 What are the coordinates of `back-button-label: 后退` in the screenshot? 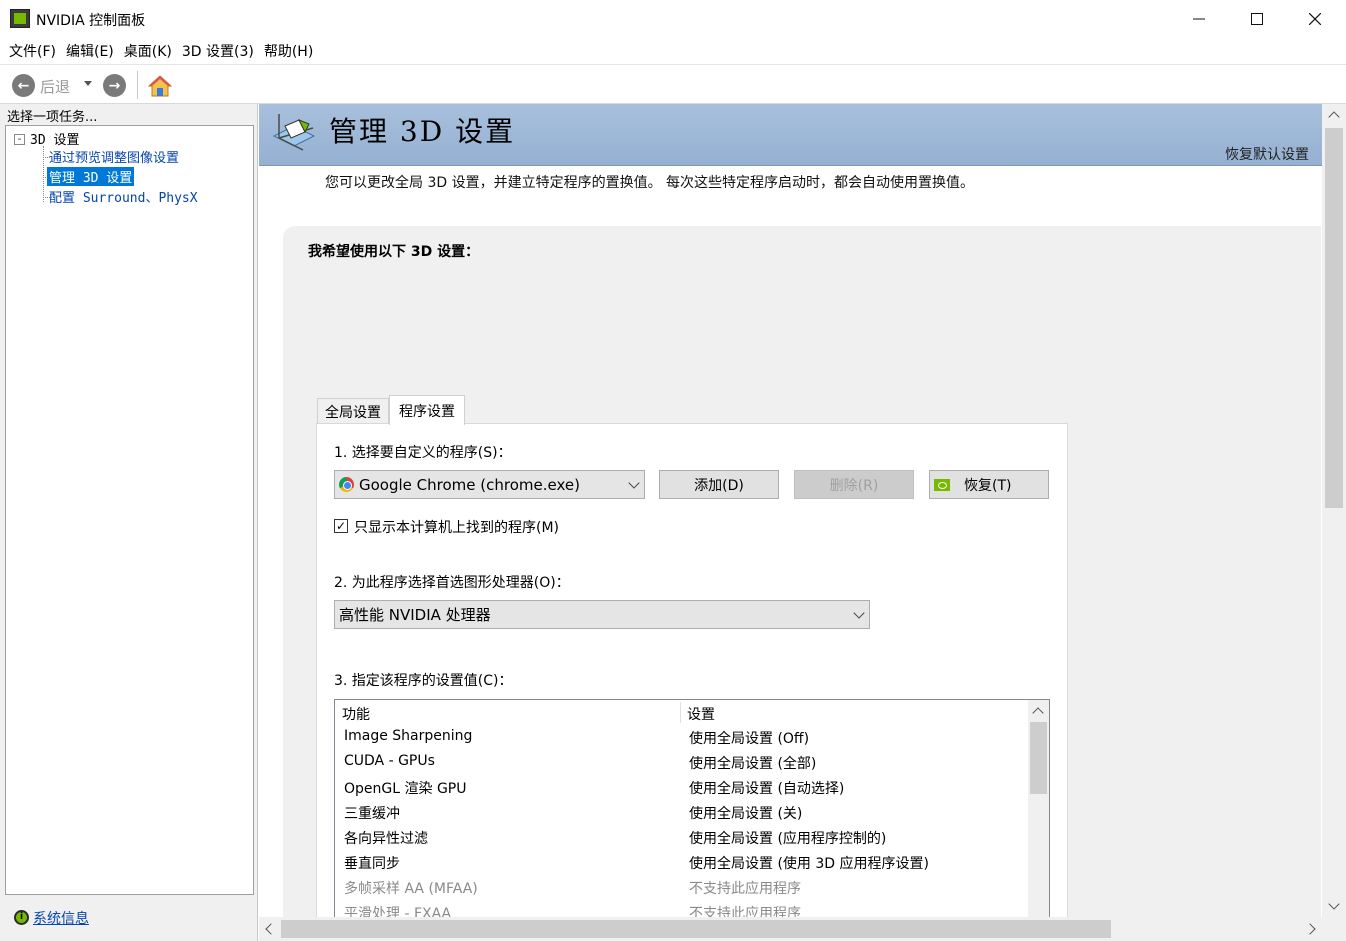 It's located at (55, 86).